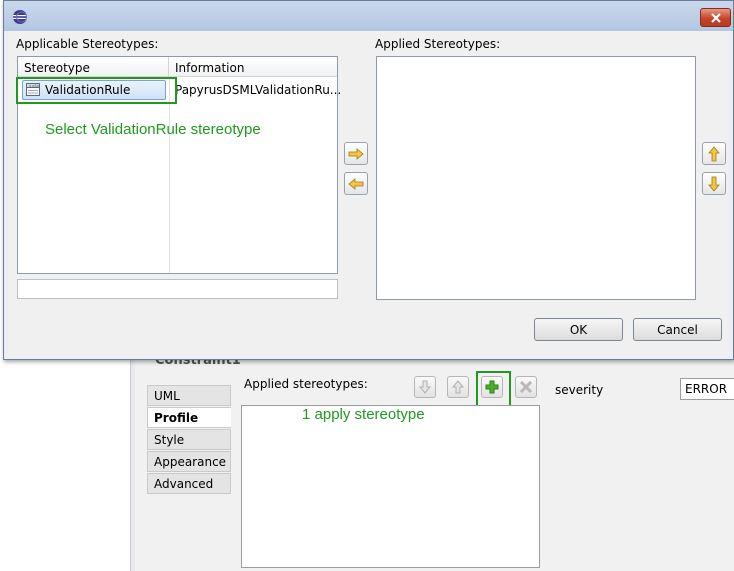 The width and height of the screenshot is (734, 571). What do you see at coordinates (189, 395) in the screenshot?
I see `tab-uml: UML` at bounding box center [189, 395].